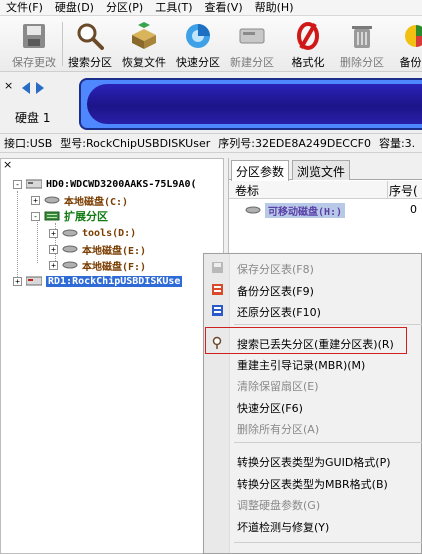  What do you see at coordinates (387, 190) in the screenshot?
I see `column-divider` at bounding box center [387, 190].